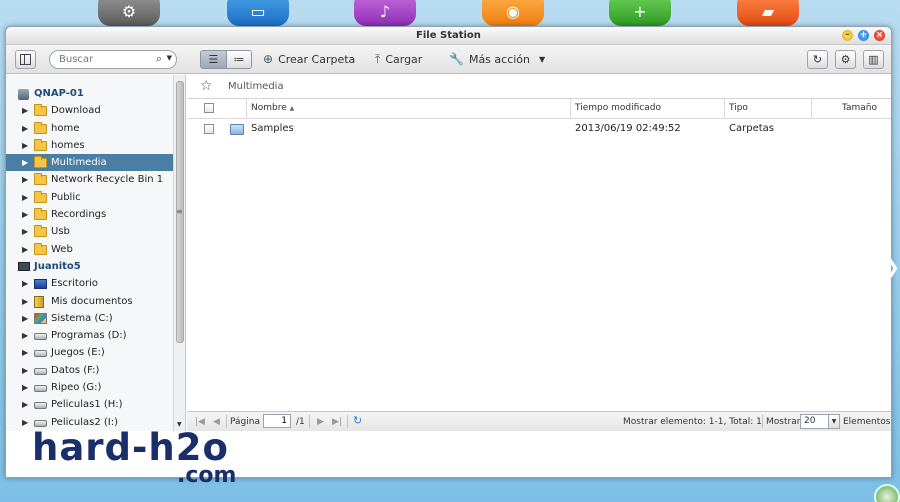 The image size is (900, 502). Describe the element at coordinates (89, 352) in the screenshot. I see `sidebar-item: ▶ Juegos (E:)` at that location.